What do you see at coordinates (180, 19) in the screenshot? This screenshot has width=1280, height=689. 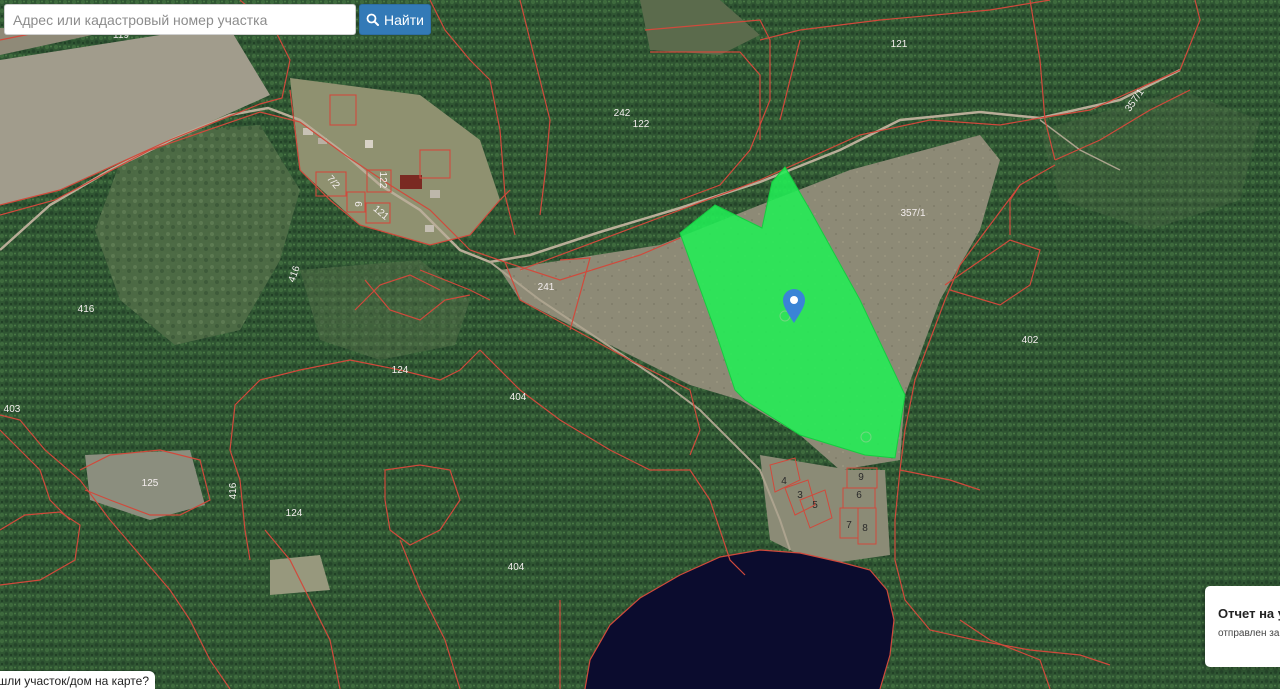 I see `search-input` at bounding box center [180, 19].